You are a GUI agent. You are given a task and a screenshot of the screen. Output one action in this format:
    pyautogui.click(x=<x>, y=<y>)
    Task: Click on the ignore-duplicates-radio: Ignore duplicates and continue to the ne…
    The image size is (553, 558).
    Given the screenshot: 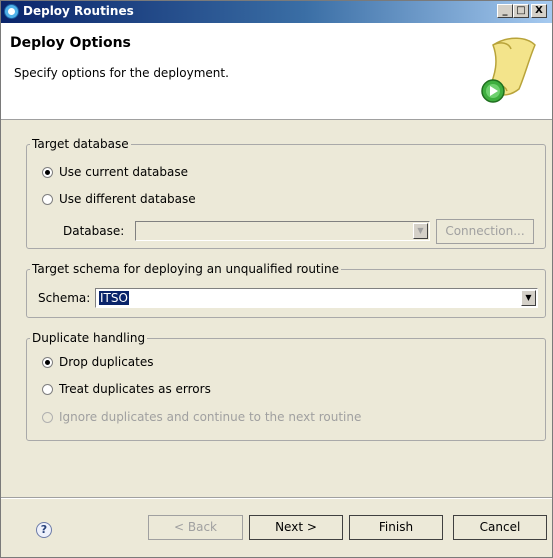 What is the action you would take?
    pyautogui.click(x=201, y=417)
    